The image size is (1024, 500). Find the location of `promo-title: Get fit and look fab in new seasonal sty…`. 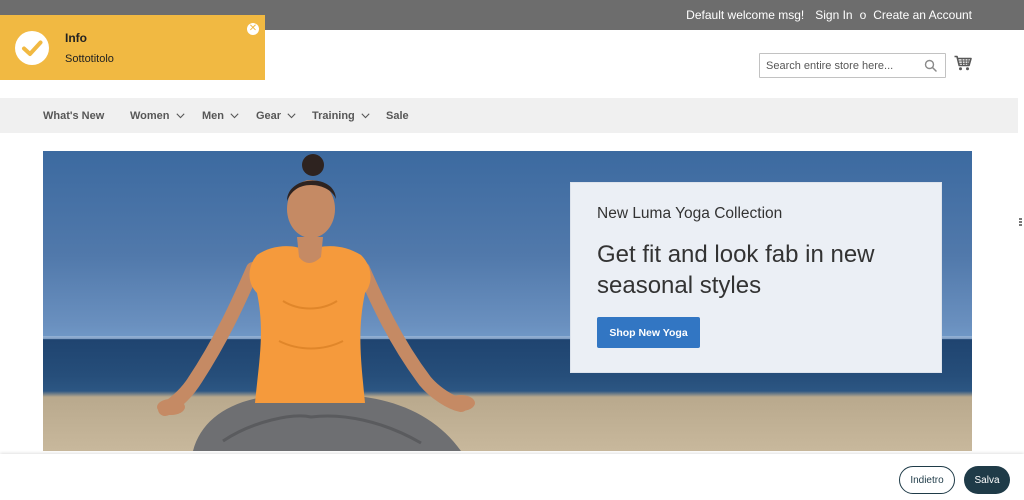

promo-title: Get fit and look fab in new seasonal sty… is located at coordinates (736, 270).